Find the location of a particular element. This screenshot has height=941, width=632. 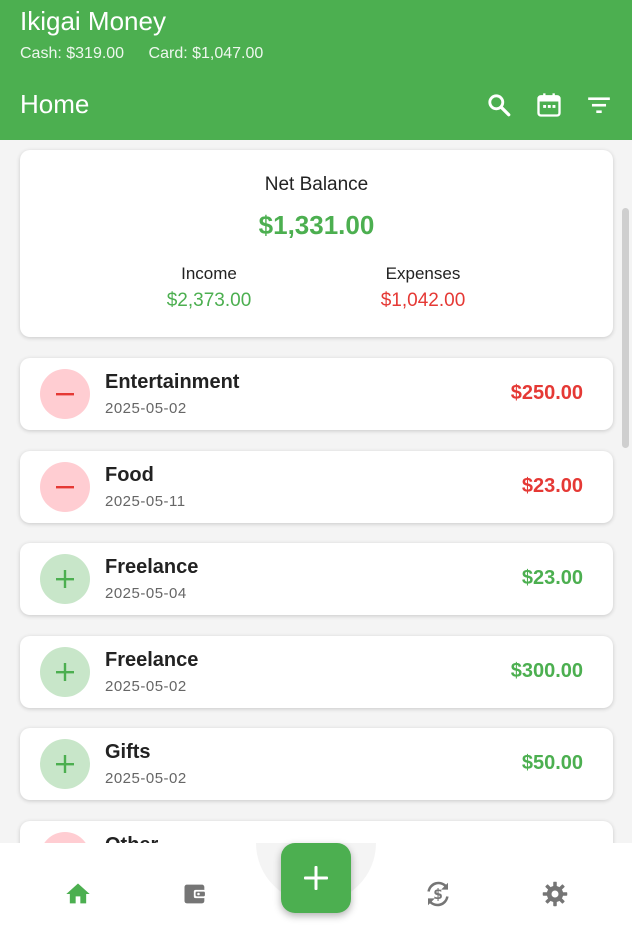

transaction-card: Other is located at coordinates (316, 832).